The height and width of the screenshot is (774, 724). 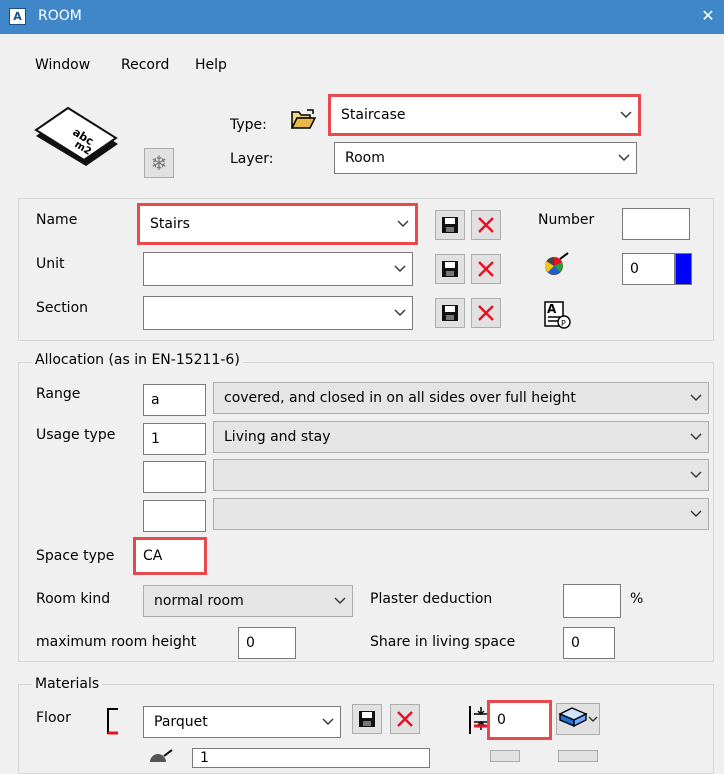 I want to click on floor-material-value: Parquet, so click(x=181, y=722).